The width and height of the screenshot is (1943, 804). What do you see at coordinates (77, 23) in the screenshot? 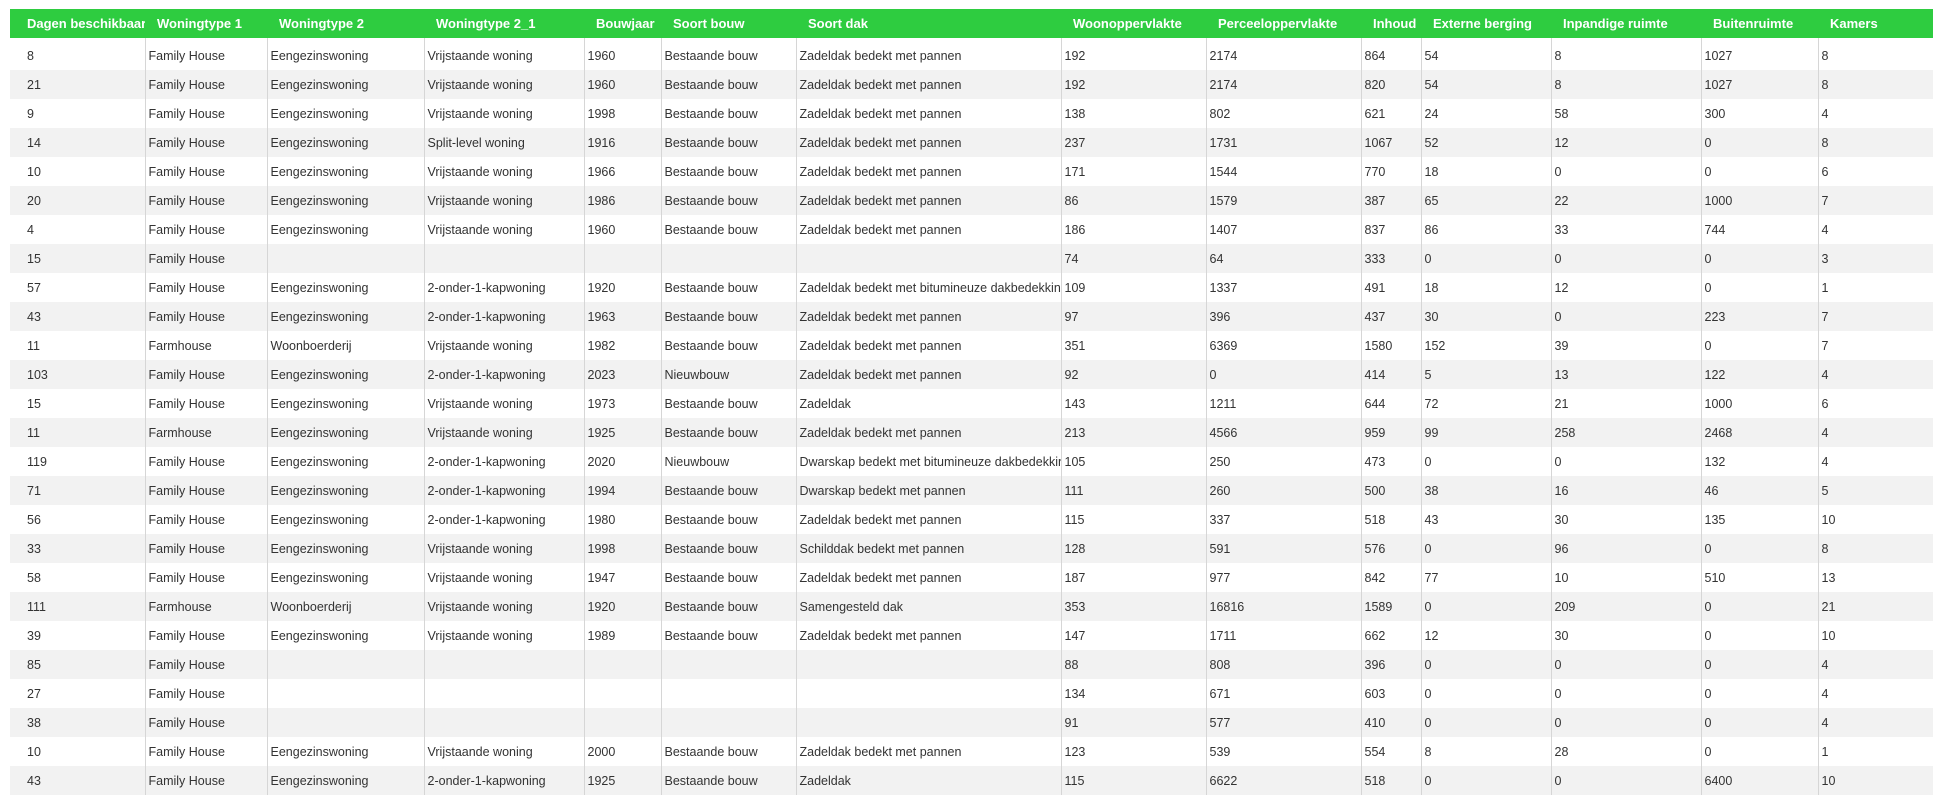
I see `column-header: Dagen beschikbaar` at bounding box center [77, 23].